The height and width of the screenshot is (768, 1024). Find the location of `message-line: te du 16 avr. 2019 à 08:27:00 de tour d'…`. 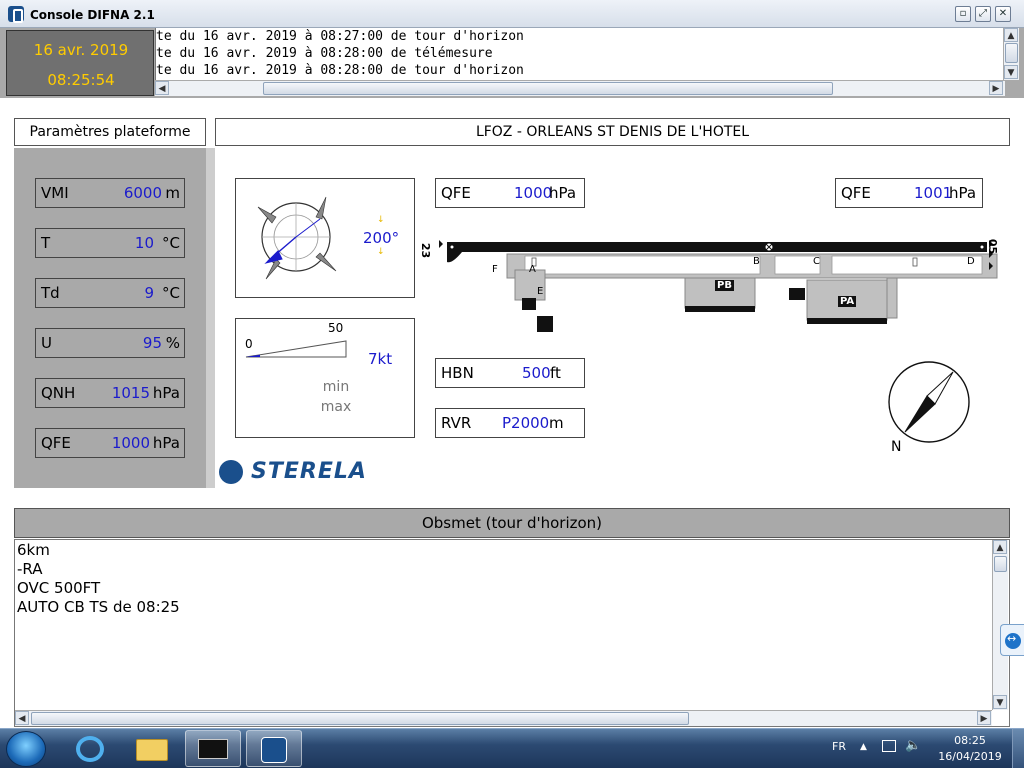

message-line: te du 16 avr. 2019 à 08:27:00 de tour d'… is located at coordinates (340, 36).